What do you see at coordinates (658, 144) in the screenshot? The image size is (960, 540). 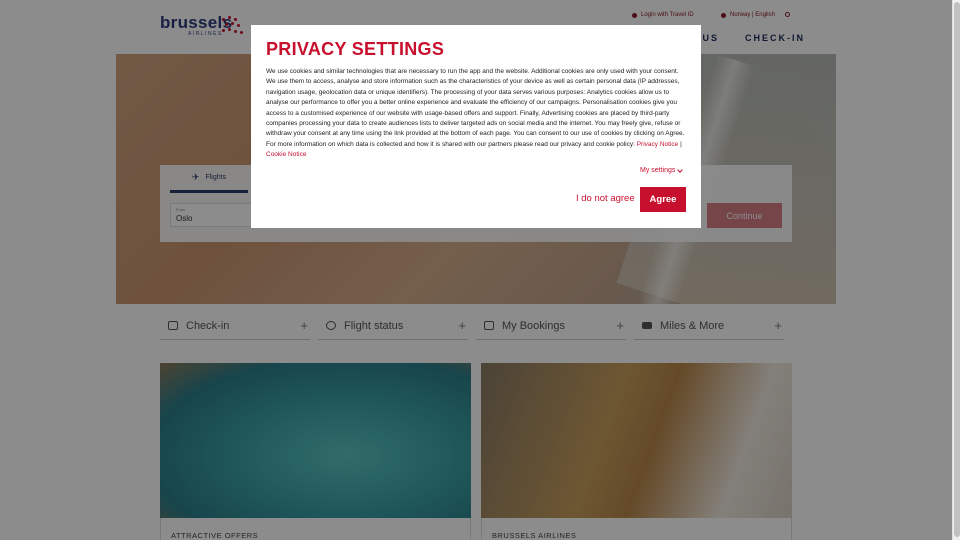 I see `privacy-notice-link: Privacy Notice` at bounding box center [658, 144].